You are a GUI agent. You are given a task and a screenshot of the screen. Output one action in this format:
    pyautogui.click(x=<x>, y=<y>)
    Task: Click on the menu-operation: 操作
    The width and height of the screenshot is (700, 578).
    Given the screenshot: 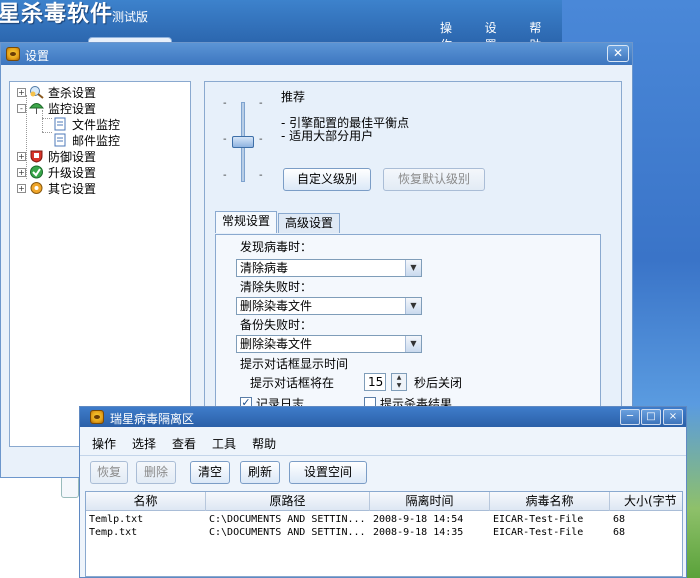 What is the action you would take?
    pyautogui.click(x=104, y=443)
    